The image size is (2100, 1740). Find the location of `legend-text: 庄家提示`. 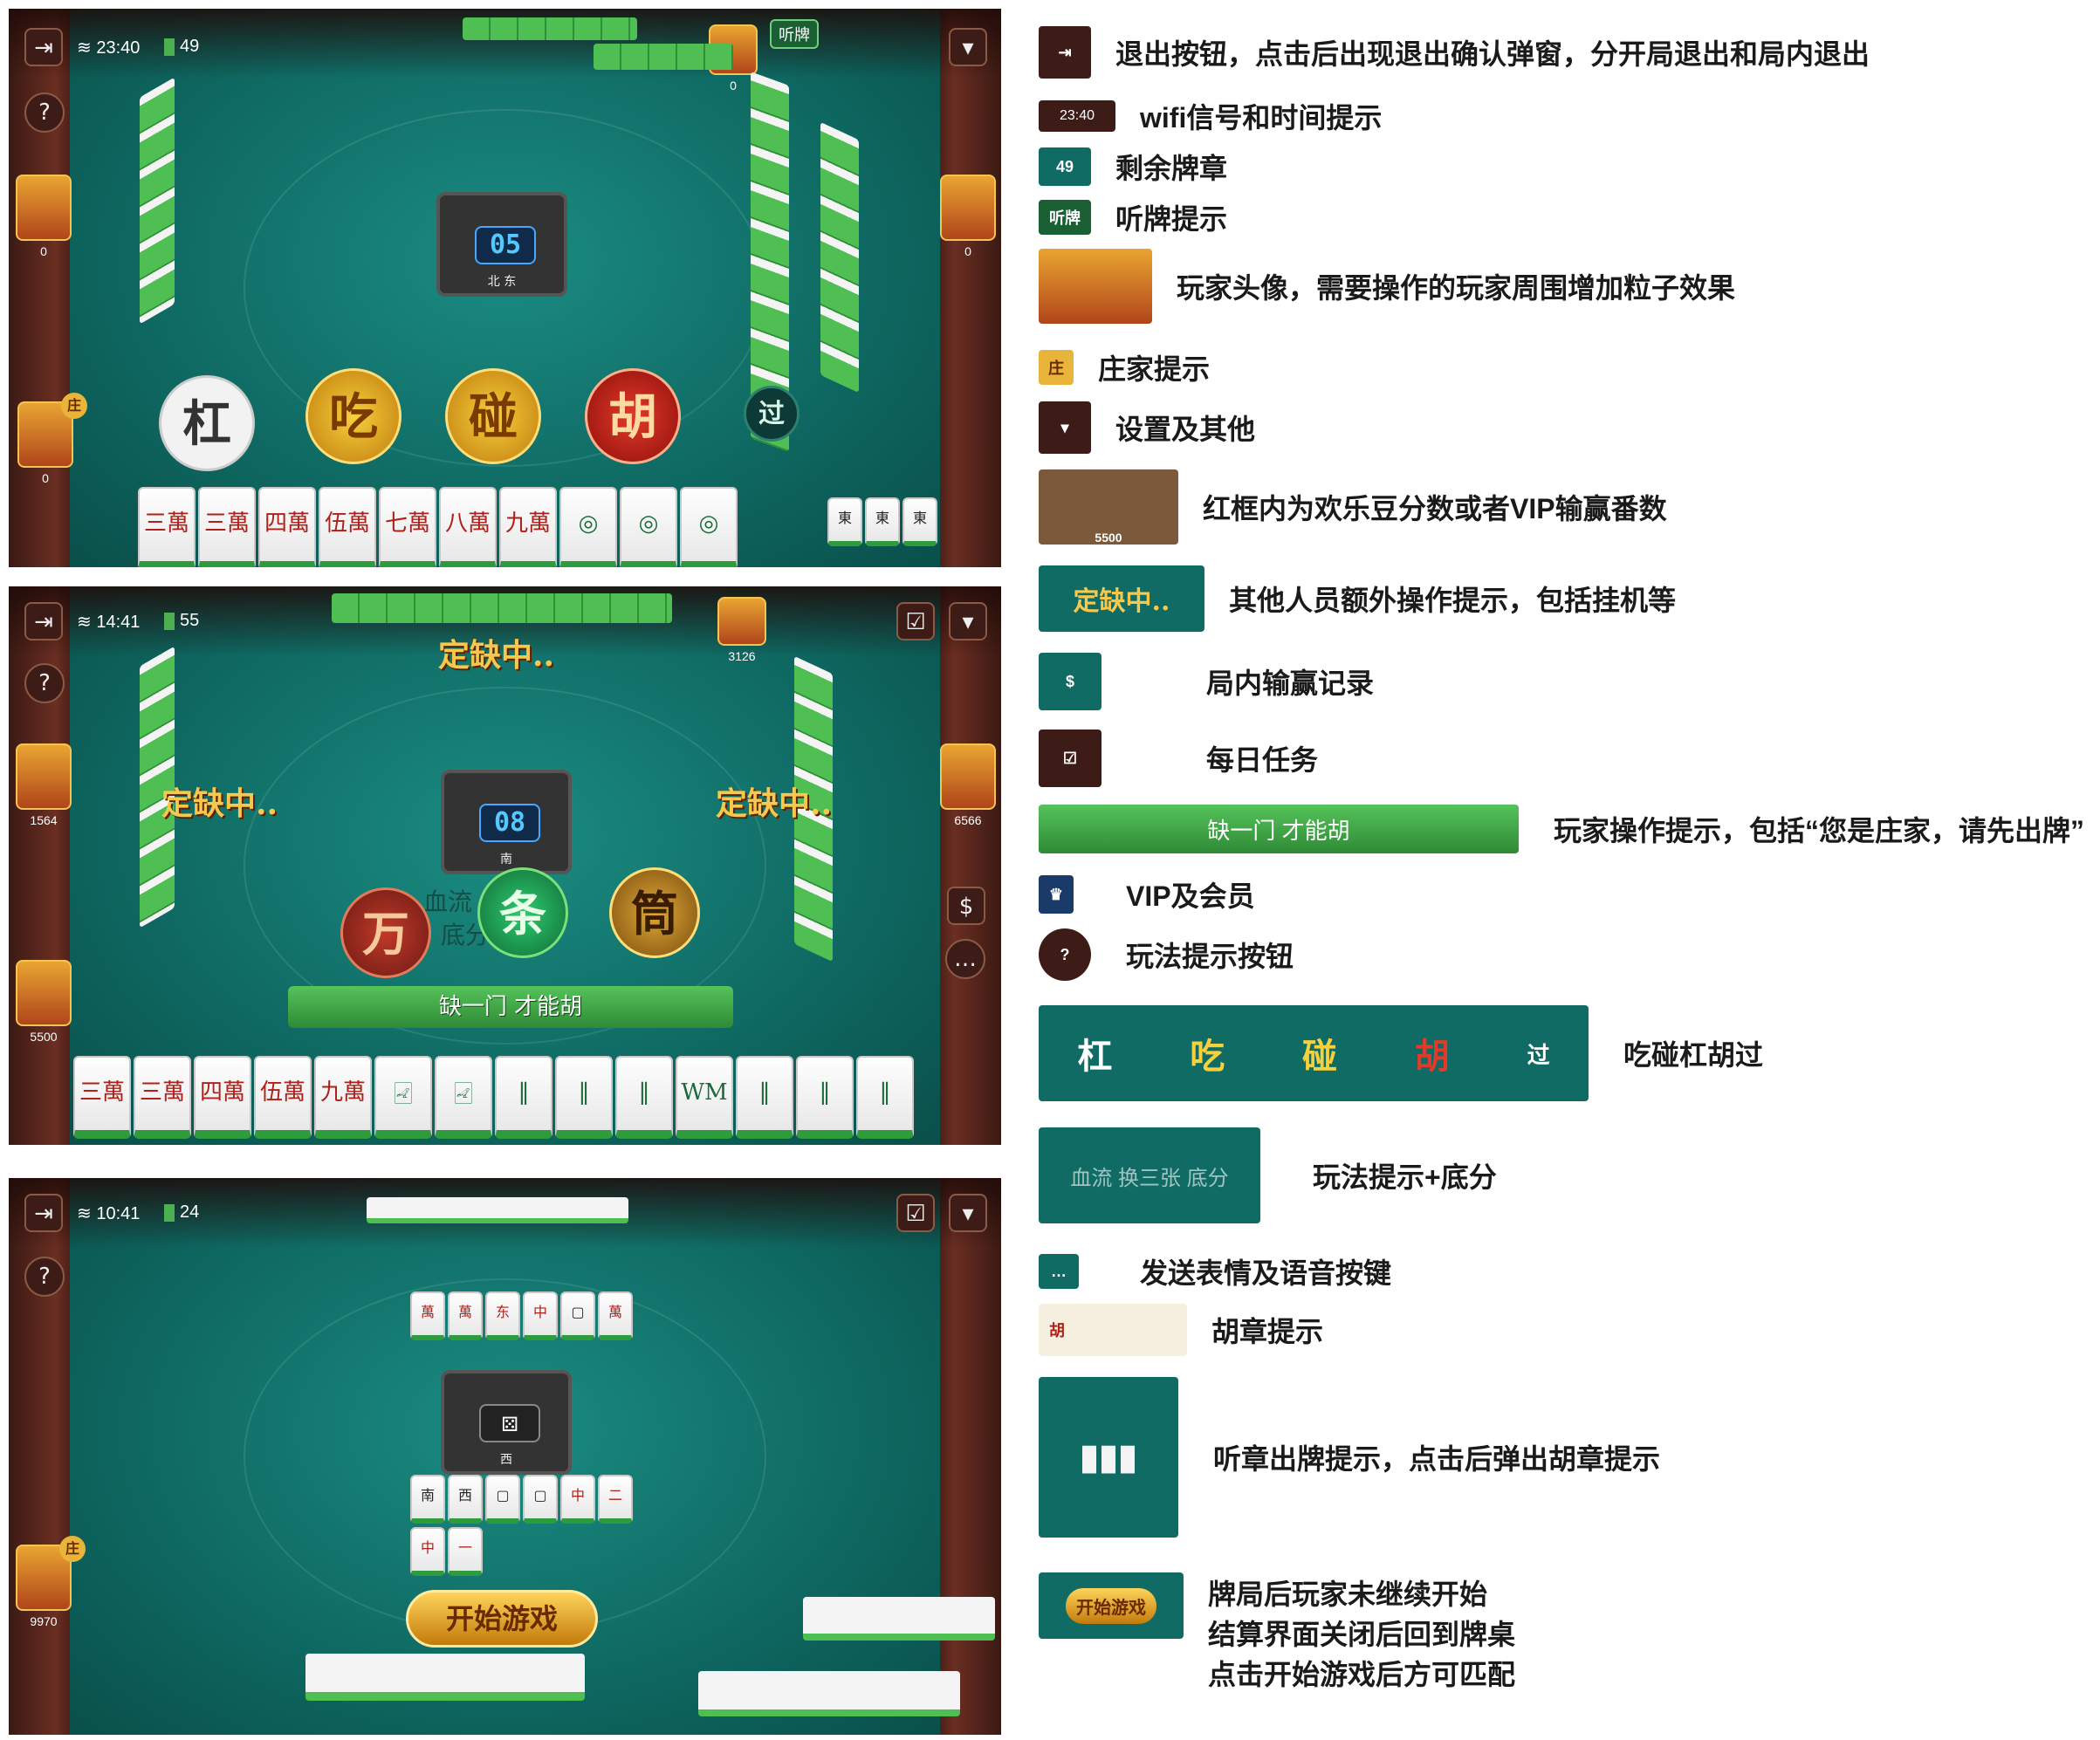

legend-text: 庄家提示 is located at coordinates (1154, 369).